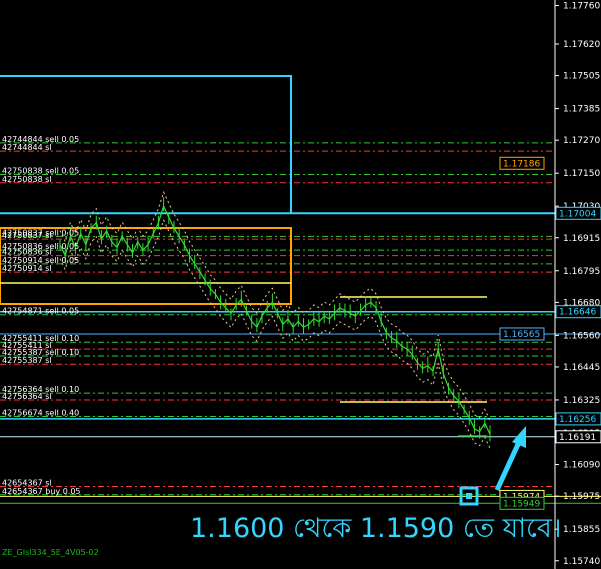 Image resolution: width=601 pixels, height=569 pixels. Describe the element at coordinates (577, 438) in the screenshot. I see `price-box-label: 1.16191` at that location.